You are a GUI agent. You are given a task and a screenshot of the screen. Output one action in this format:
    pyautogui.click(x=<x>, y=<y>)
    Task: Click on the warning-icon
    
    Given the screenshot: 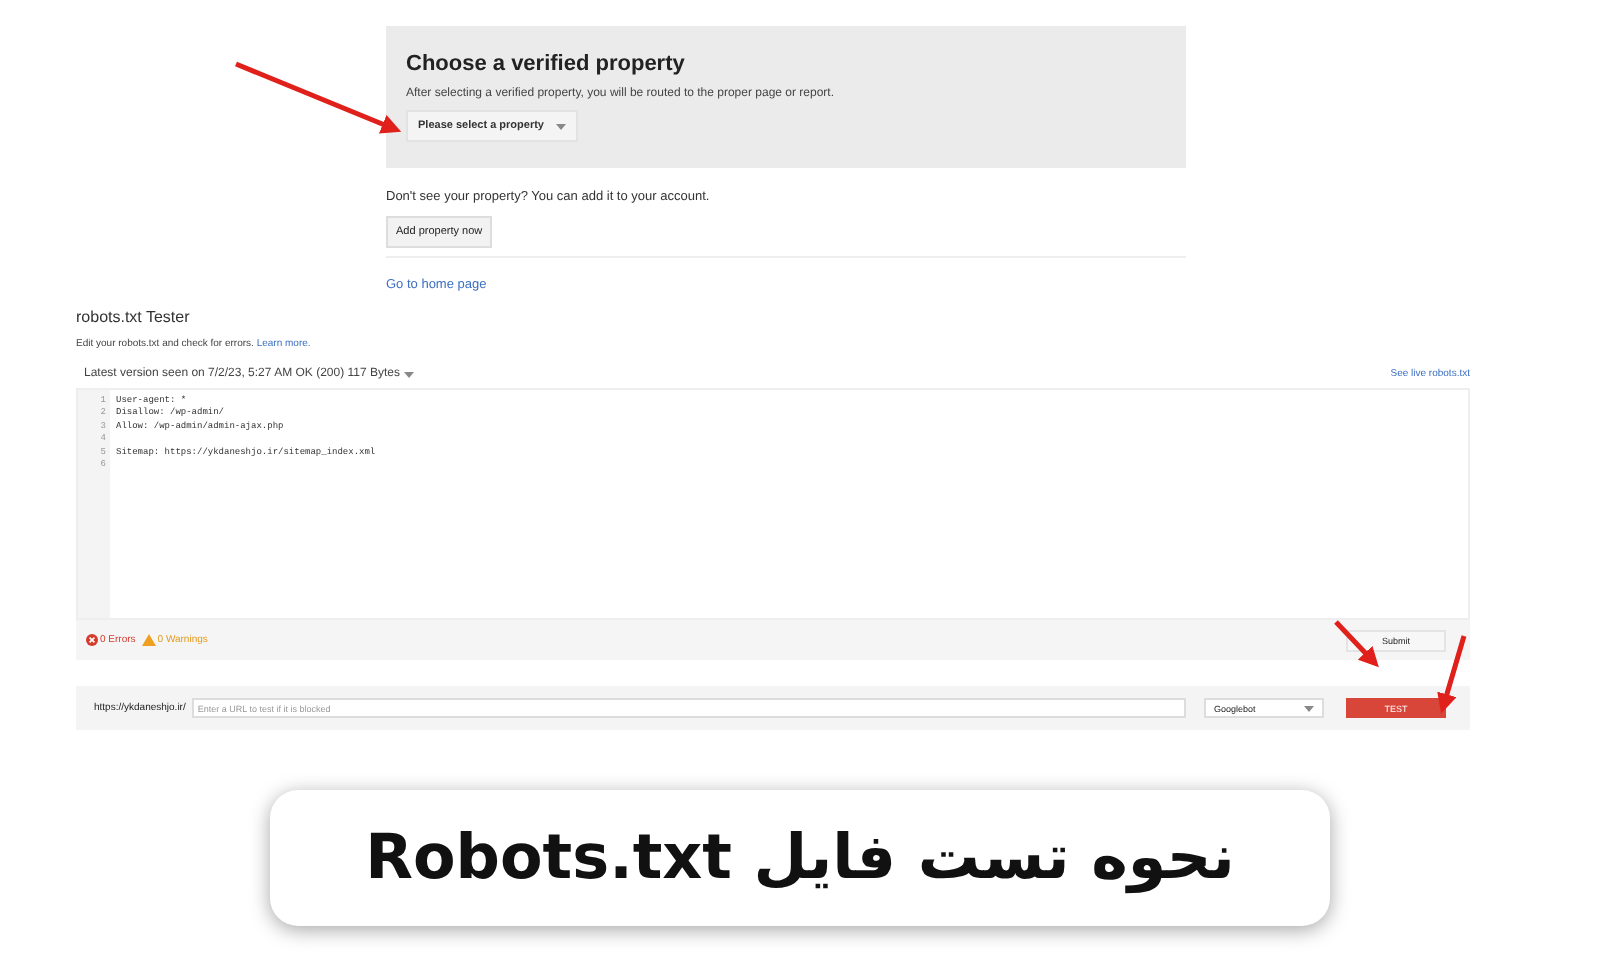 What is the action you would take?
    pyautogui.click(x=148, y=640)
    